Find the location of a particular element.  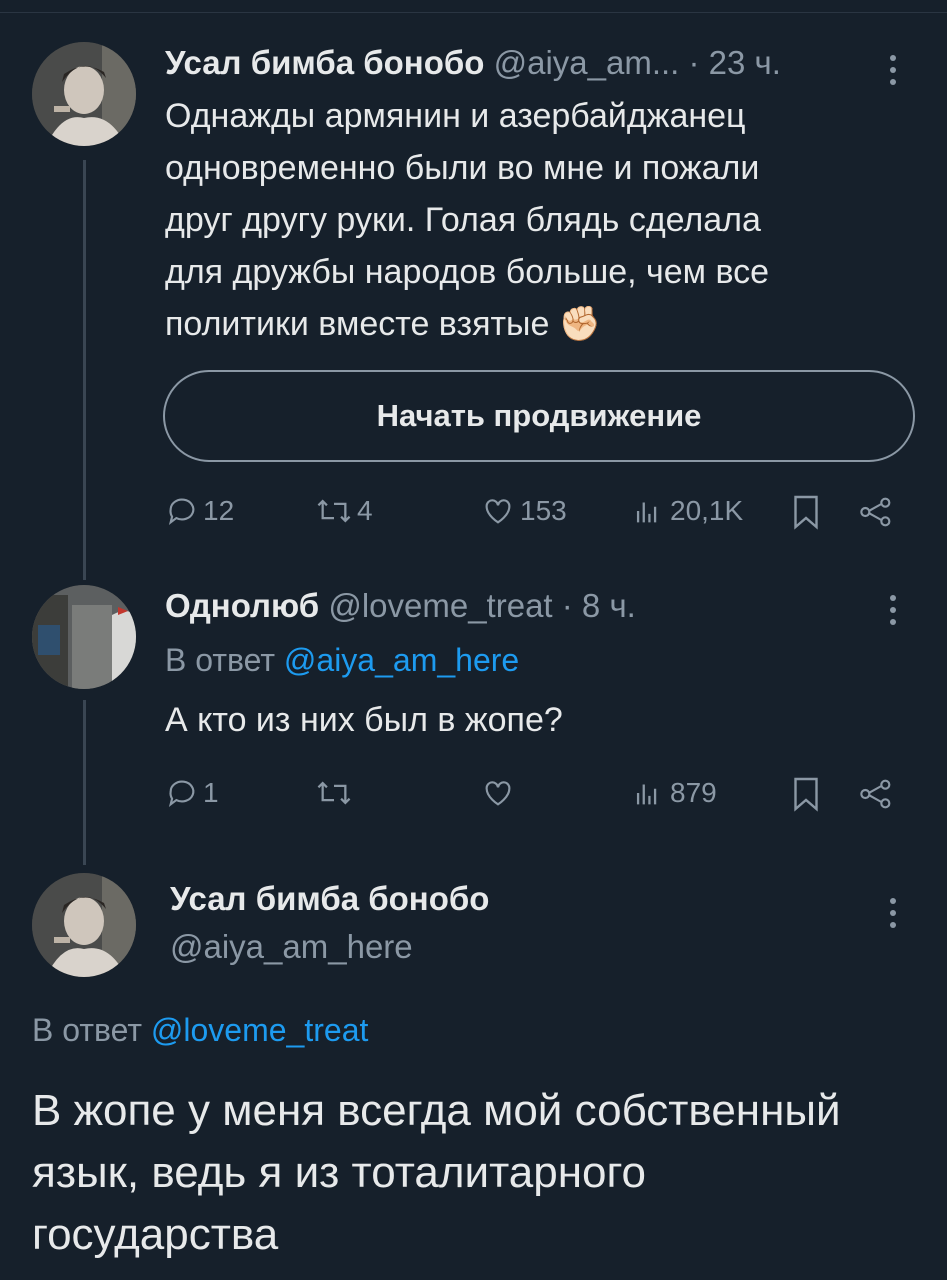

text-line: политики вместе взятые ✊🏻 is located at coordinates (535, 324).